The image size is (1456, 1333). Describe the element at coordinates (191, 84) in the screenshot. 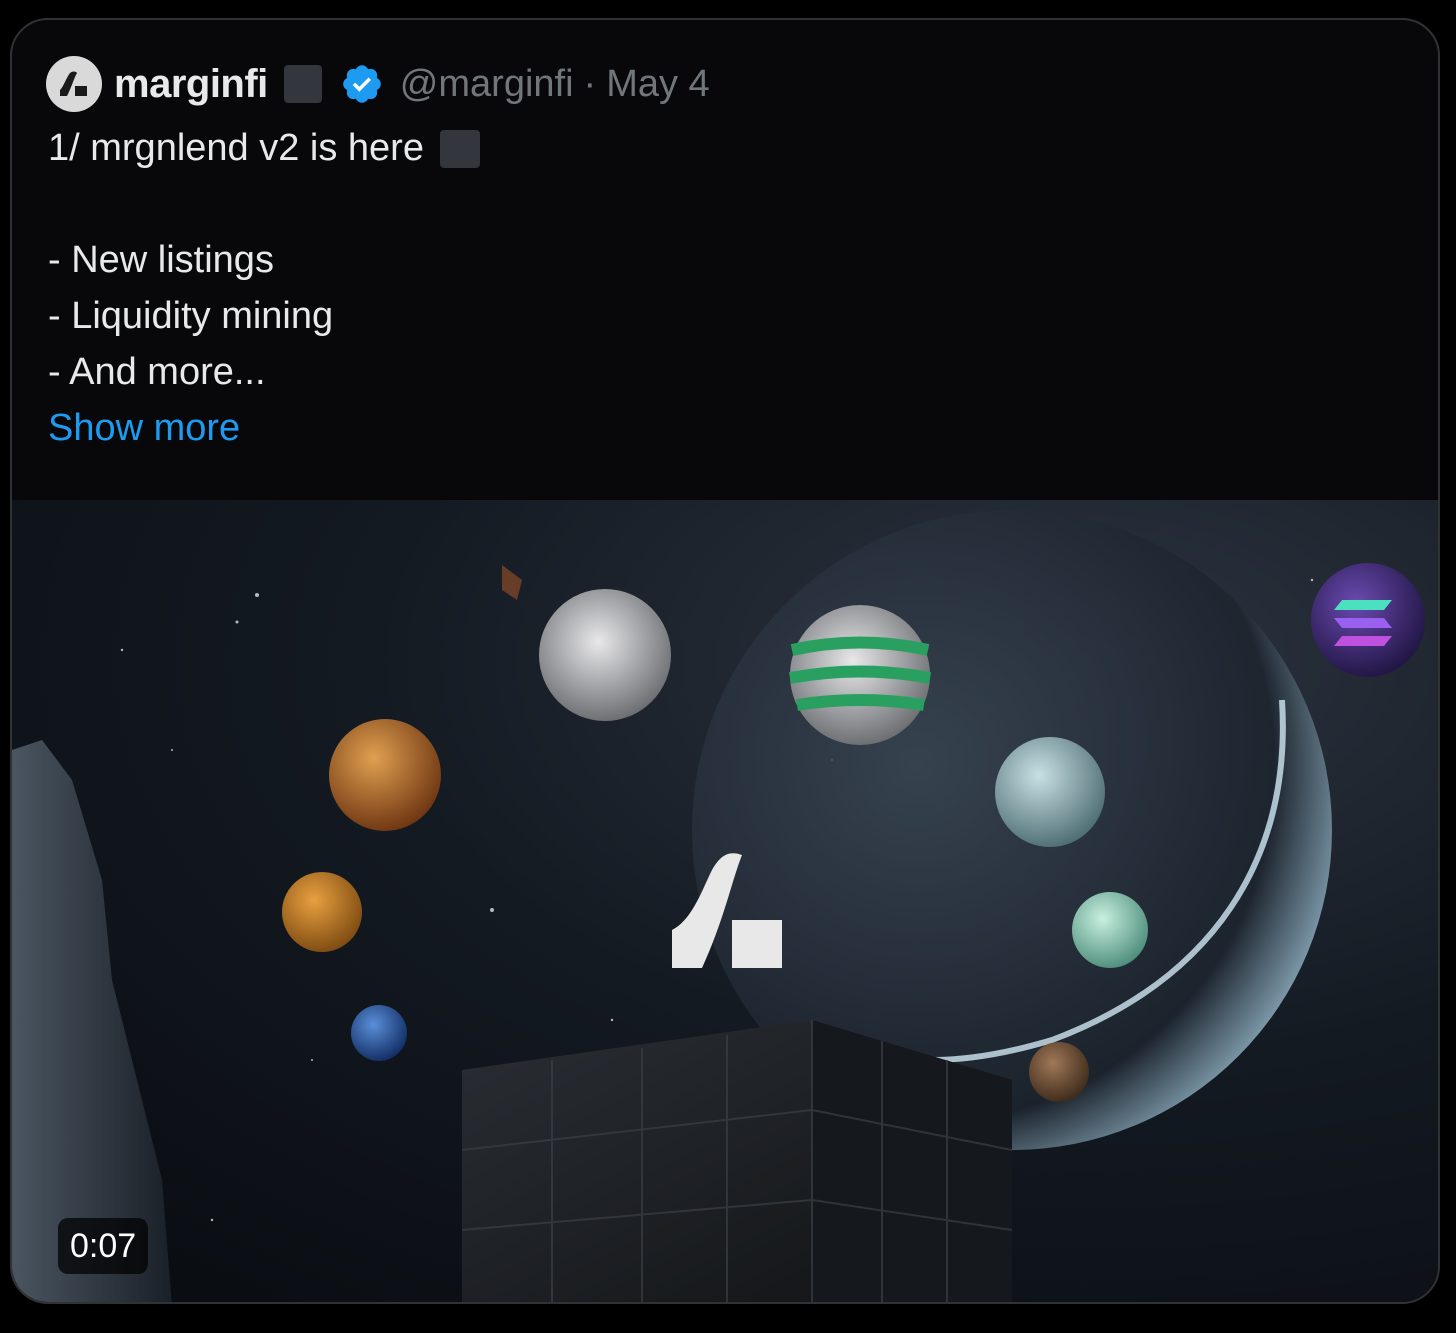

I see `display-name: marginfi` at that location.